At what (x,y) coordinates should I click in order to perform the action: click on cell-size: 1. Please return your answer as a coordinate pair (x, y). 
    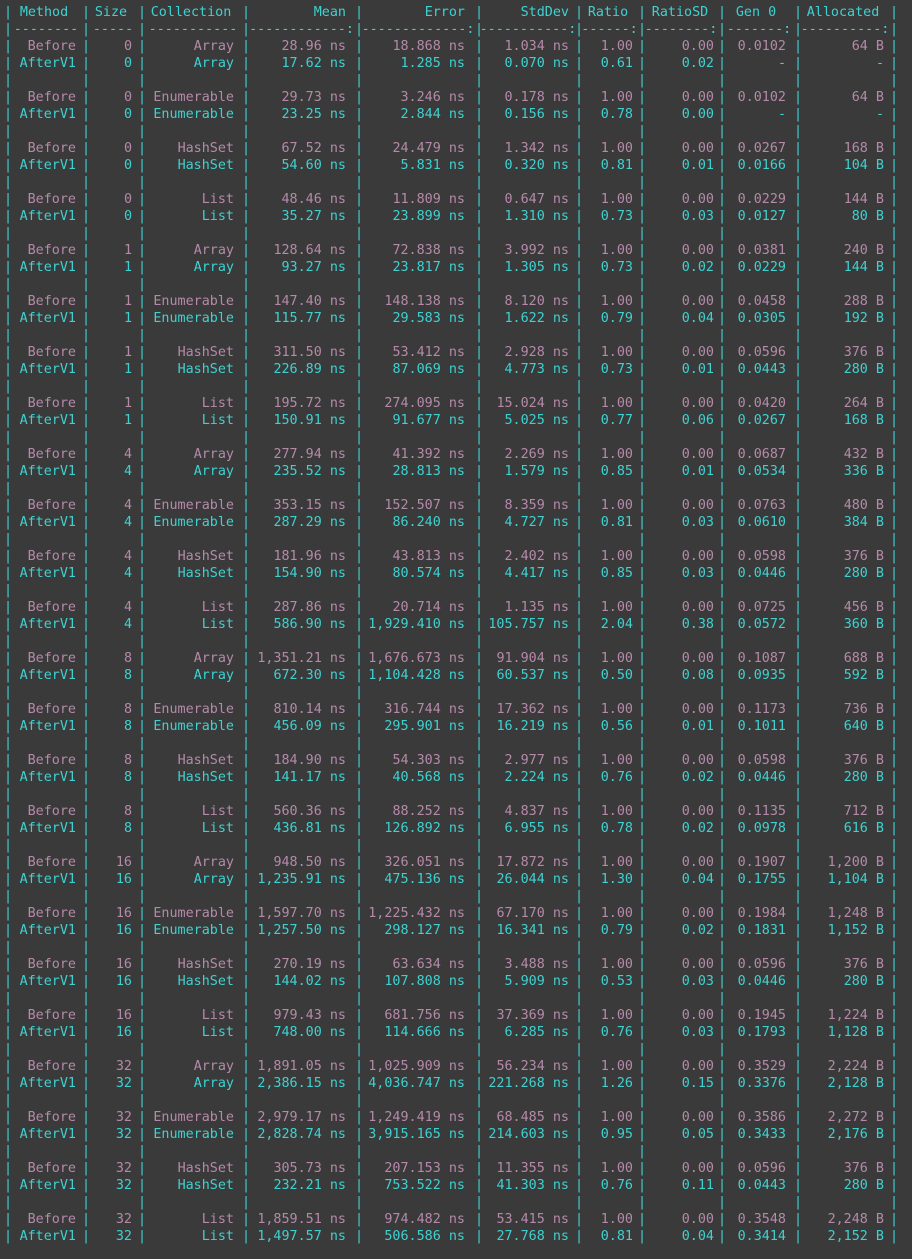
    Looking at the image, I should click on (127, 301).